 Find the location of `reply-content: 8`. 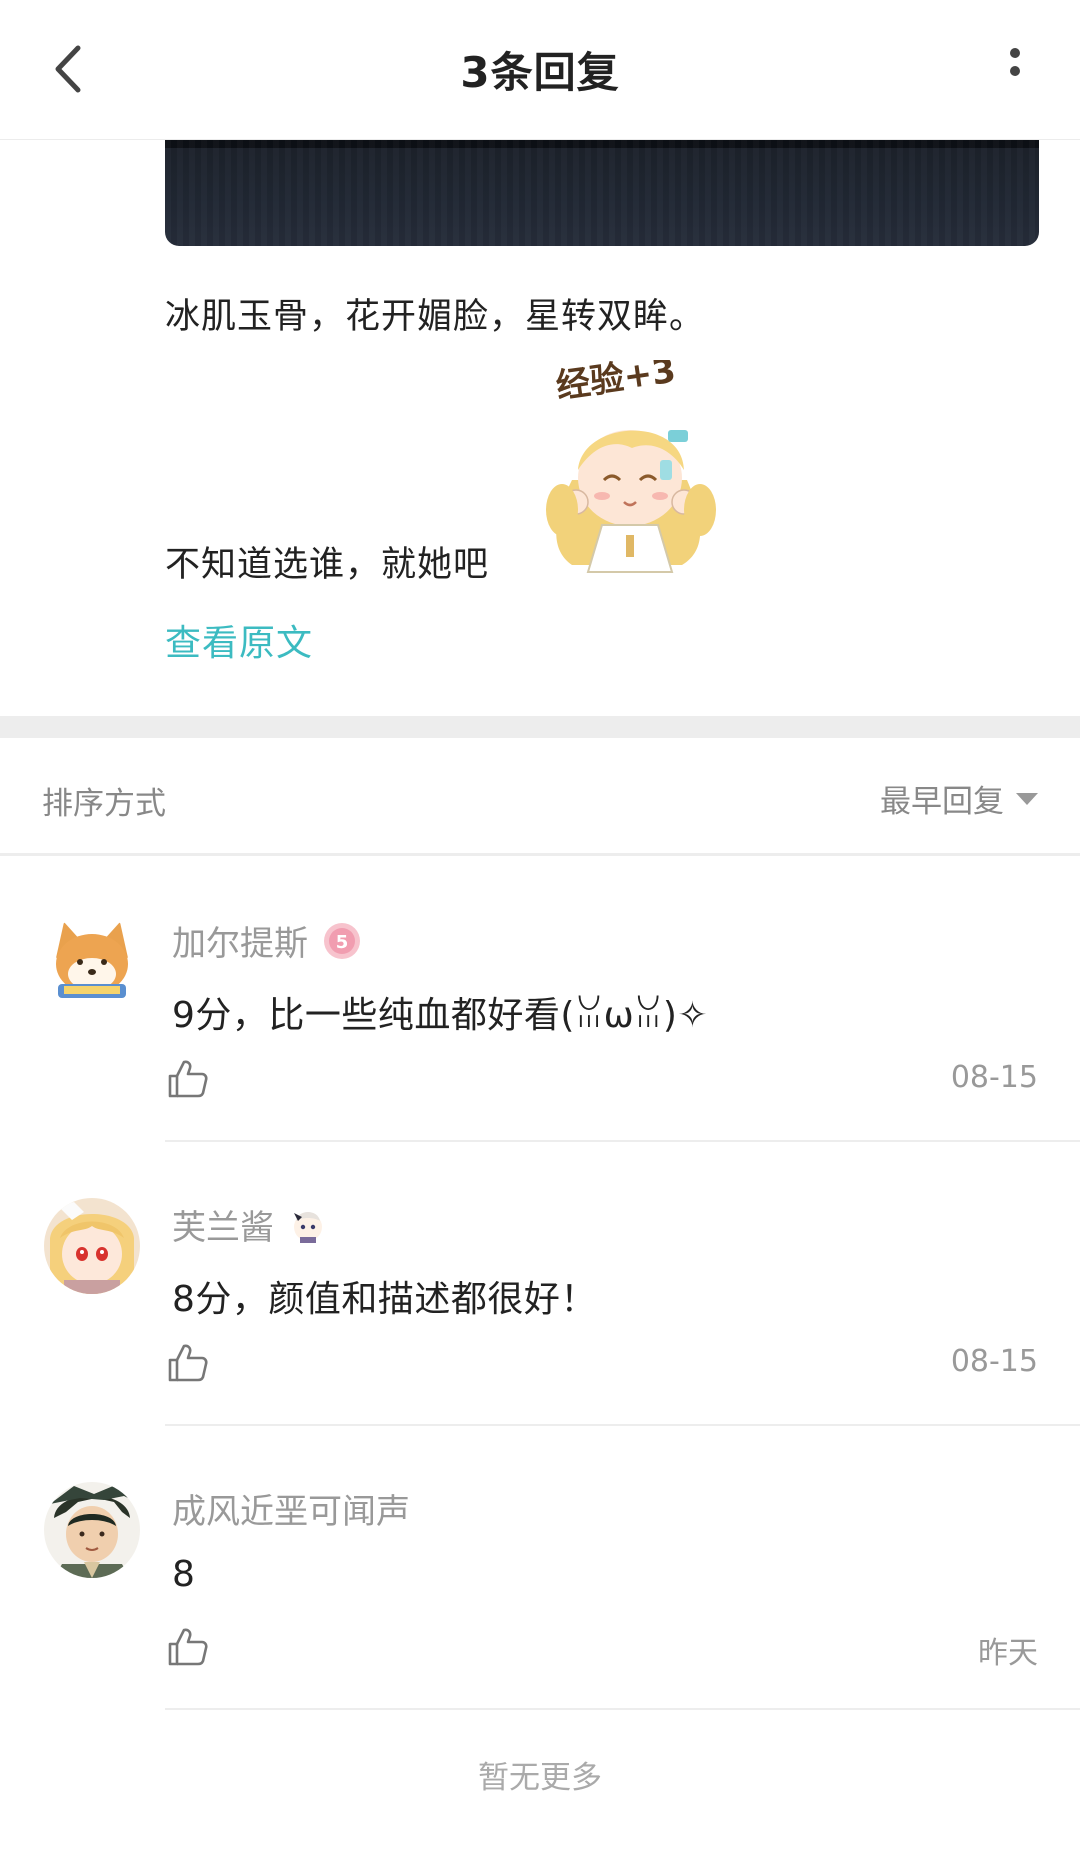

reply-content: 8 is located at coordinates (184, 1574).